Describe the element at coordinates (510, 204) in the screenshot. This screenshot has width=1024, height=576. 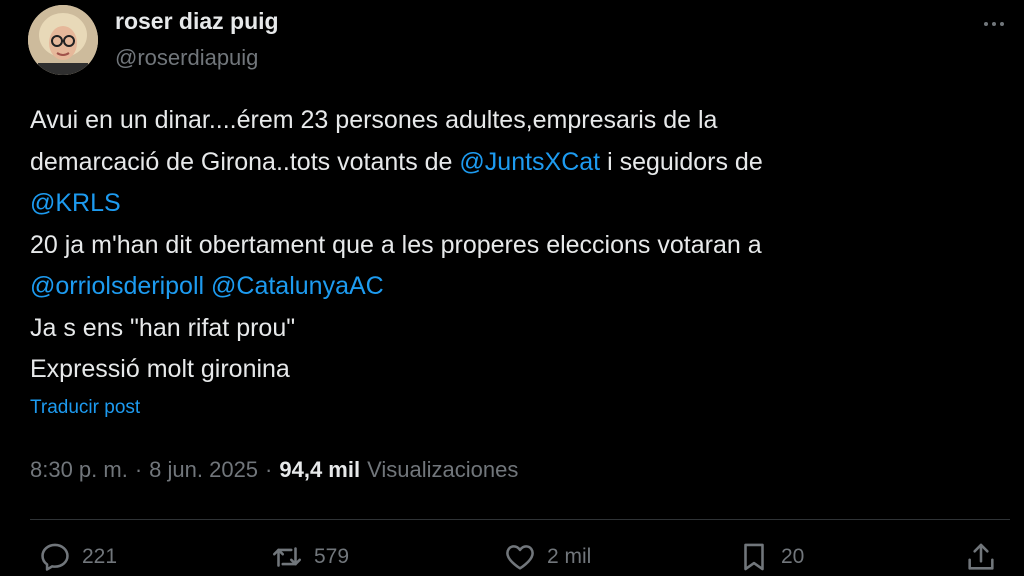
I see `post-text-line: @KRLS` at that location.